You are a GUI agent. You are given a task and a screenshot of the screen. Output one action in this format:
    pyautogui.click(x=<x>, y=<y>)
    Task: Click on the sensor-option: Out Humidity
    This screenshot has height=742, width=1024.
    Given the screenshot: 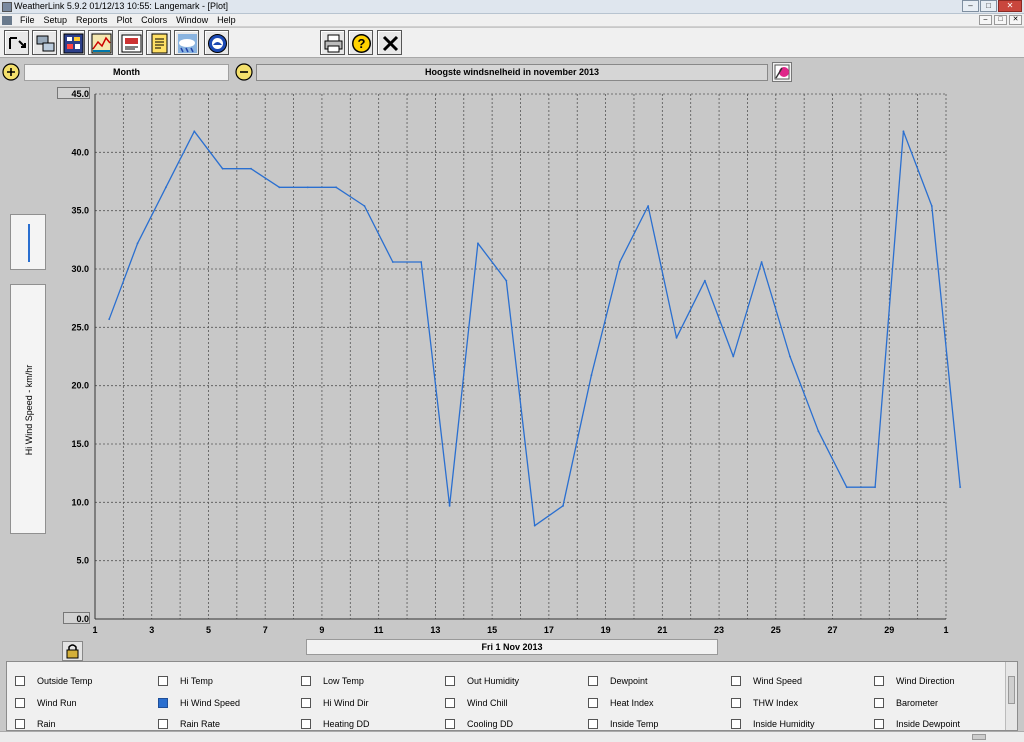 What is the action you would take?
    pyautogui.click(x=482, y=681)
    